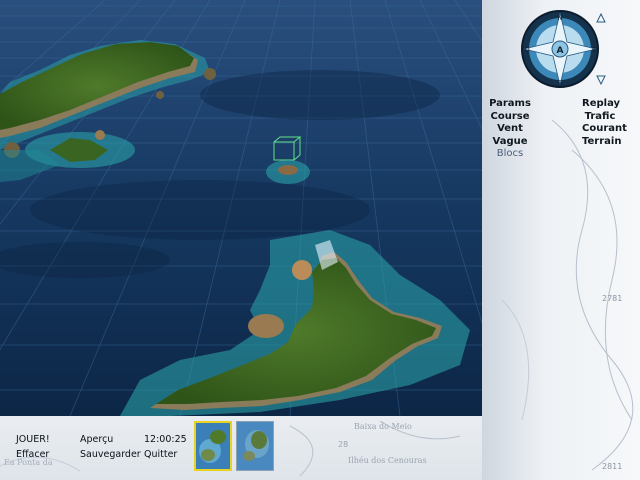  What do you see at coordinates (387, 460) in the screenshot?
I see `chart-place-label-2: Ilhéu dos Cenouras` at bounding box center [387, 460].